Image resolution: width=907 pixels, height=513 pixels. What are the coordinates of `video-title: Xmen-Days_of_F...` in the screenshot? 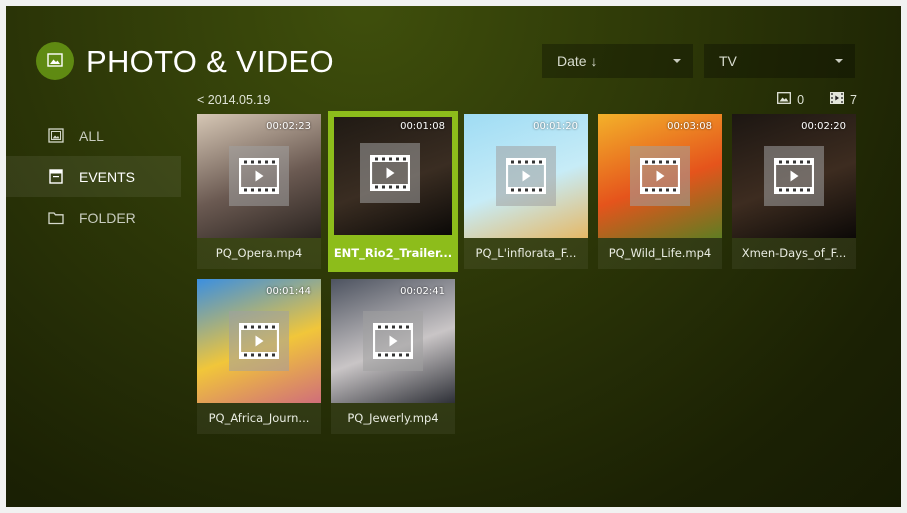 It's located at (794, 253).